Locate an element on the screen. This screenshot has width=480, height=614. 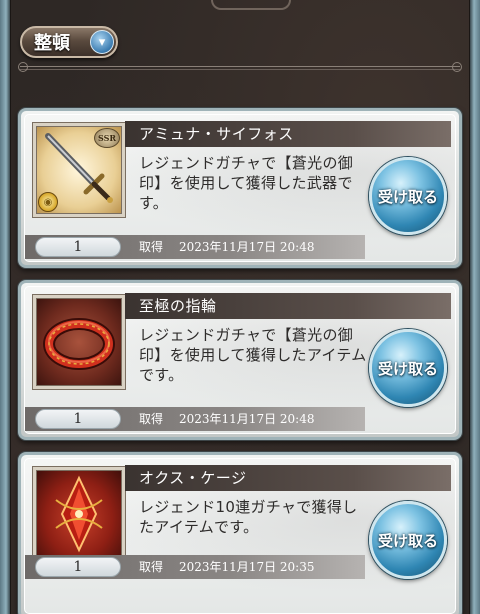
item-description: レジェンドガチャで【蒼光の御印】を使用して獲得したアイテムです。 is located at coordinates (253, 355).